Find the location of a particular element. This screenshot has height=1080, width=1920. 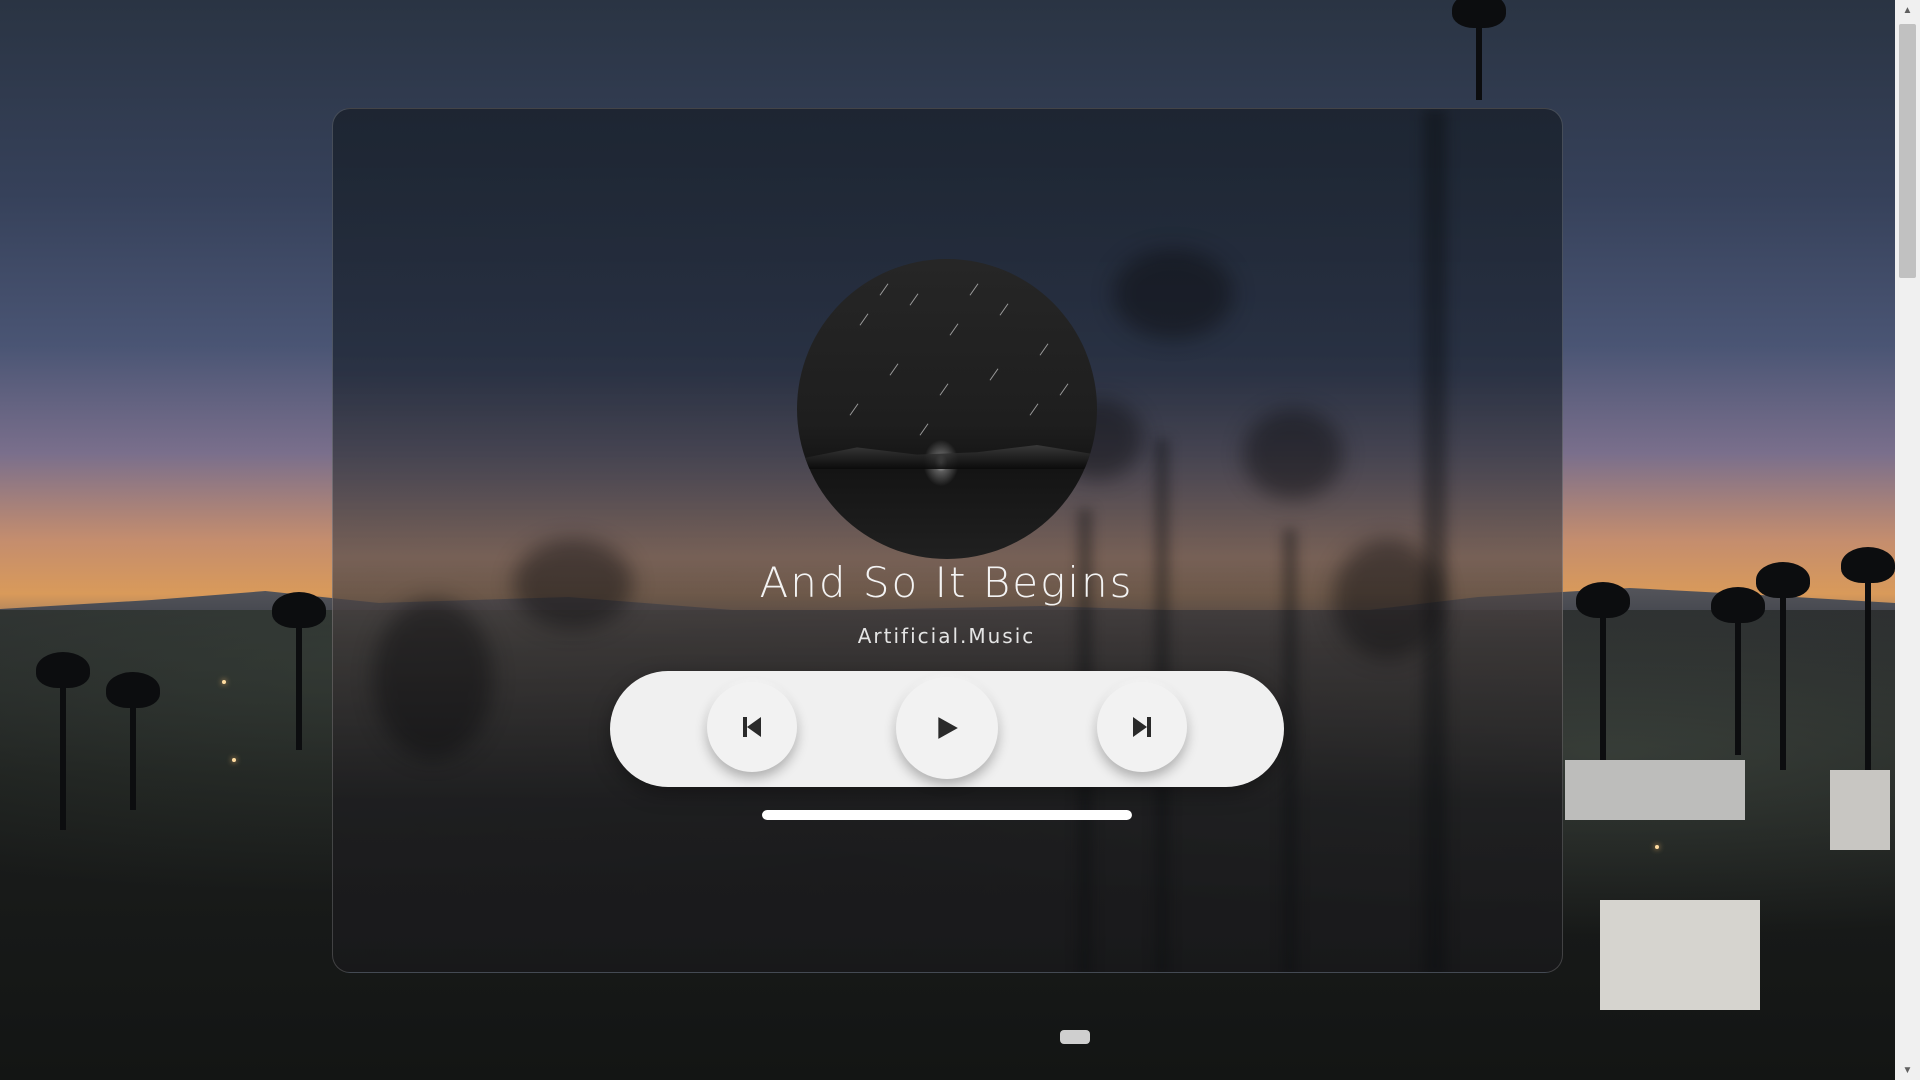

track-title: And So It Begins is located at coordinates (946, 582).